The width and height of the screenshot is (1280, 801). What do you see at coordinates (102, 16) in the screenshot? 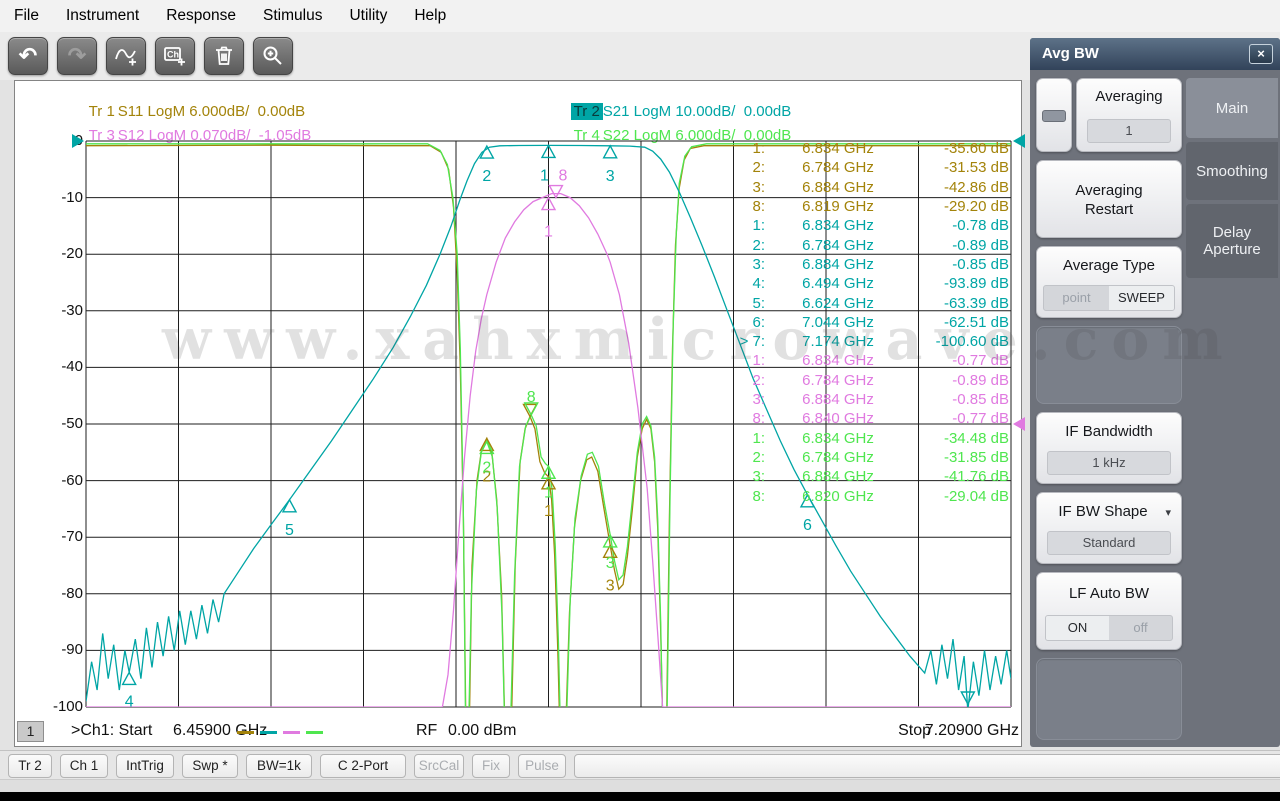
I see `menu-item-instrument: Instrument` at bounding box center [102, 16].